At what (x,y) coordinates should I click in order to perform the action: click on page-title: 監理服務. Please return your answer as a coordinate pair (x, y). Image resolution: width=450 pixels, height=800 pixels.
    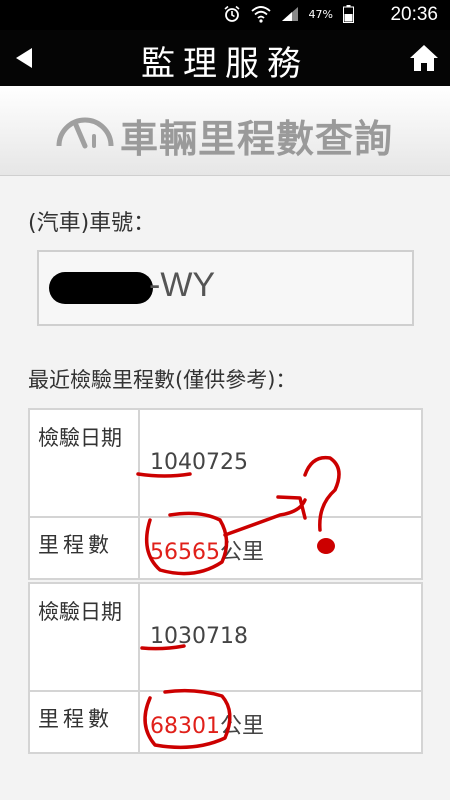
    Looking at the image, I should click on (225, 64).